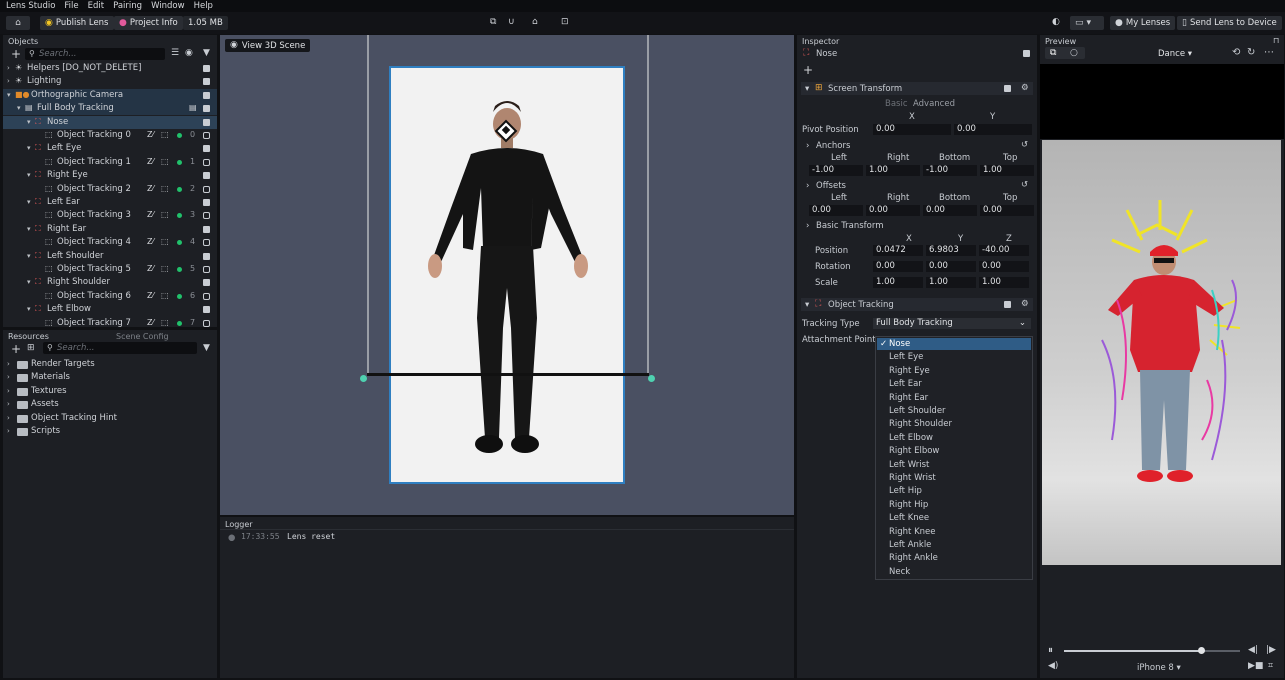  I want to click on tree-row: ⬚ Object Tracking 0 Z⁄ ⬚ 0, so click(110, 135).